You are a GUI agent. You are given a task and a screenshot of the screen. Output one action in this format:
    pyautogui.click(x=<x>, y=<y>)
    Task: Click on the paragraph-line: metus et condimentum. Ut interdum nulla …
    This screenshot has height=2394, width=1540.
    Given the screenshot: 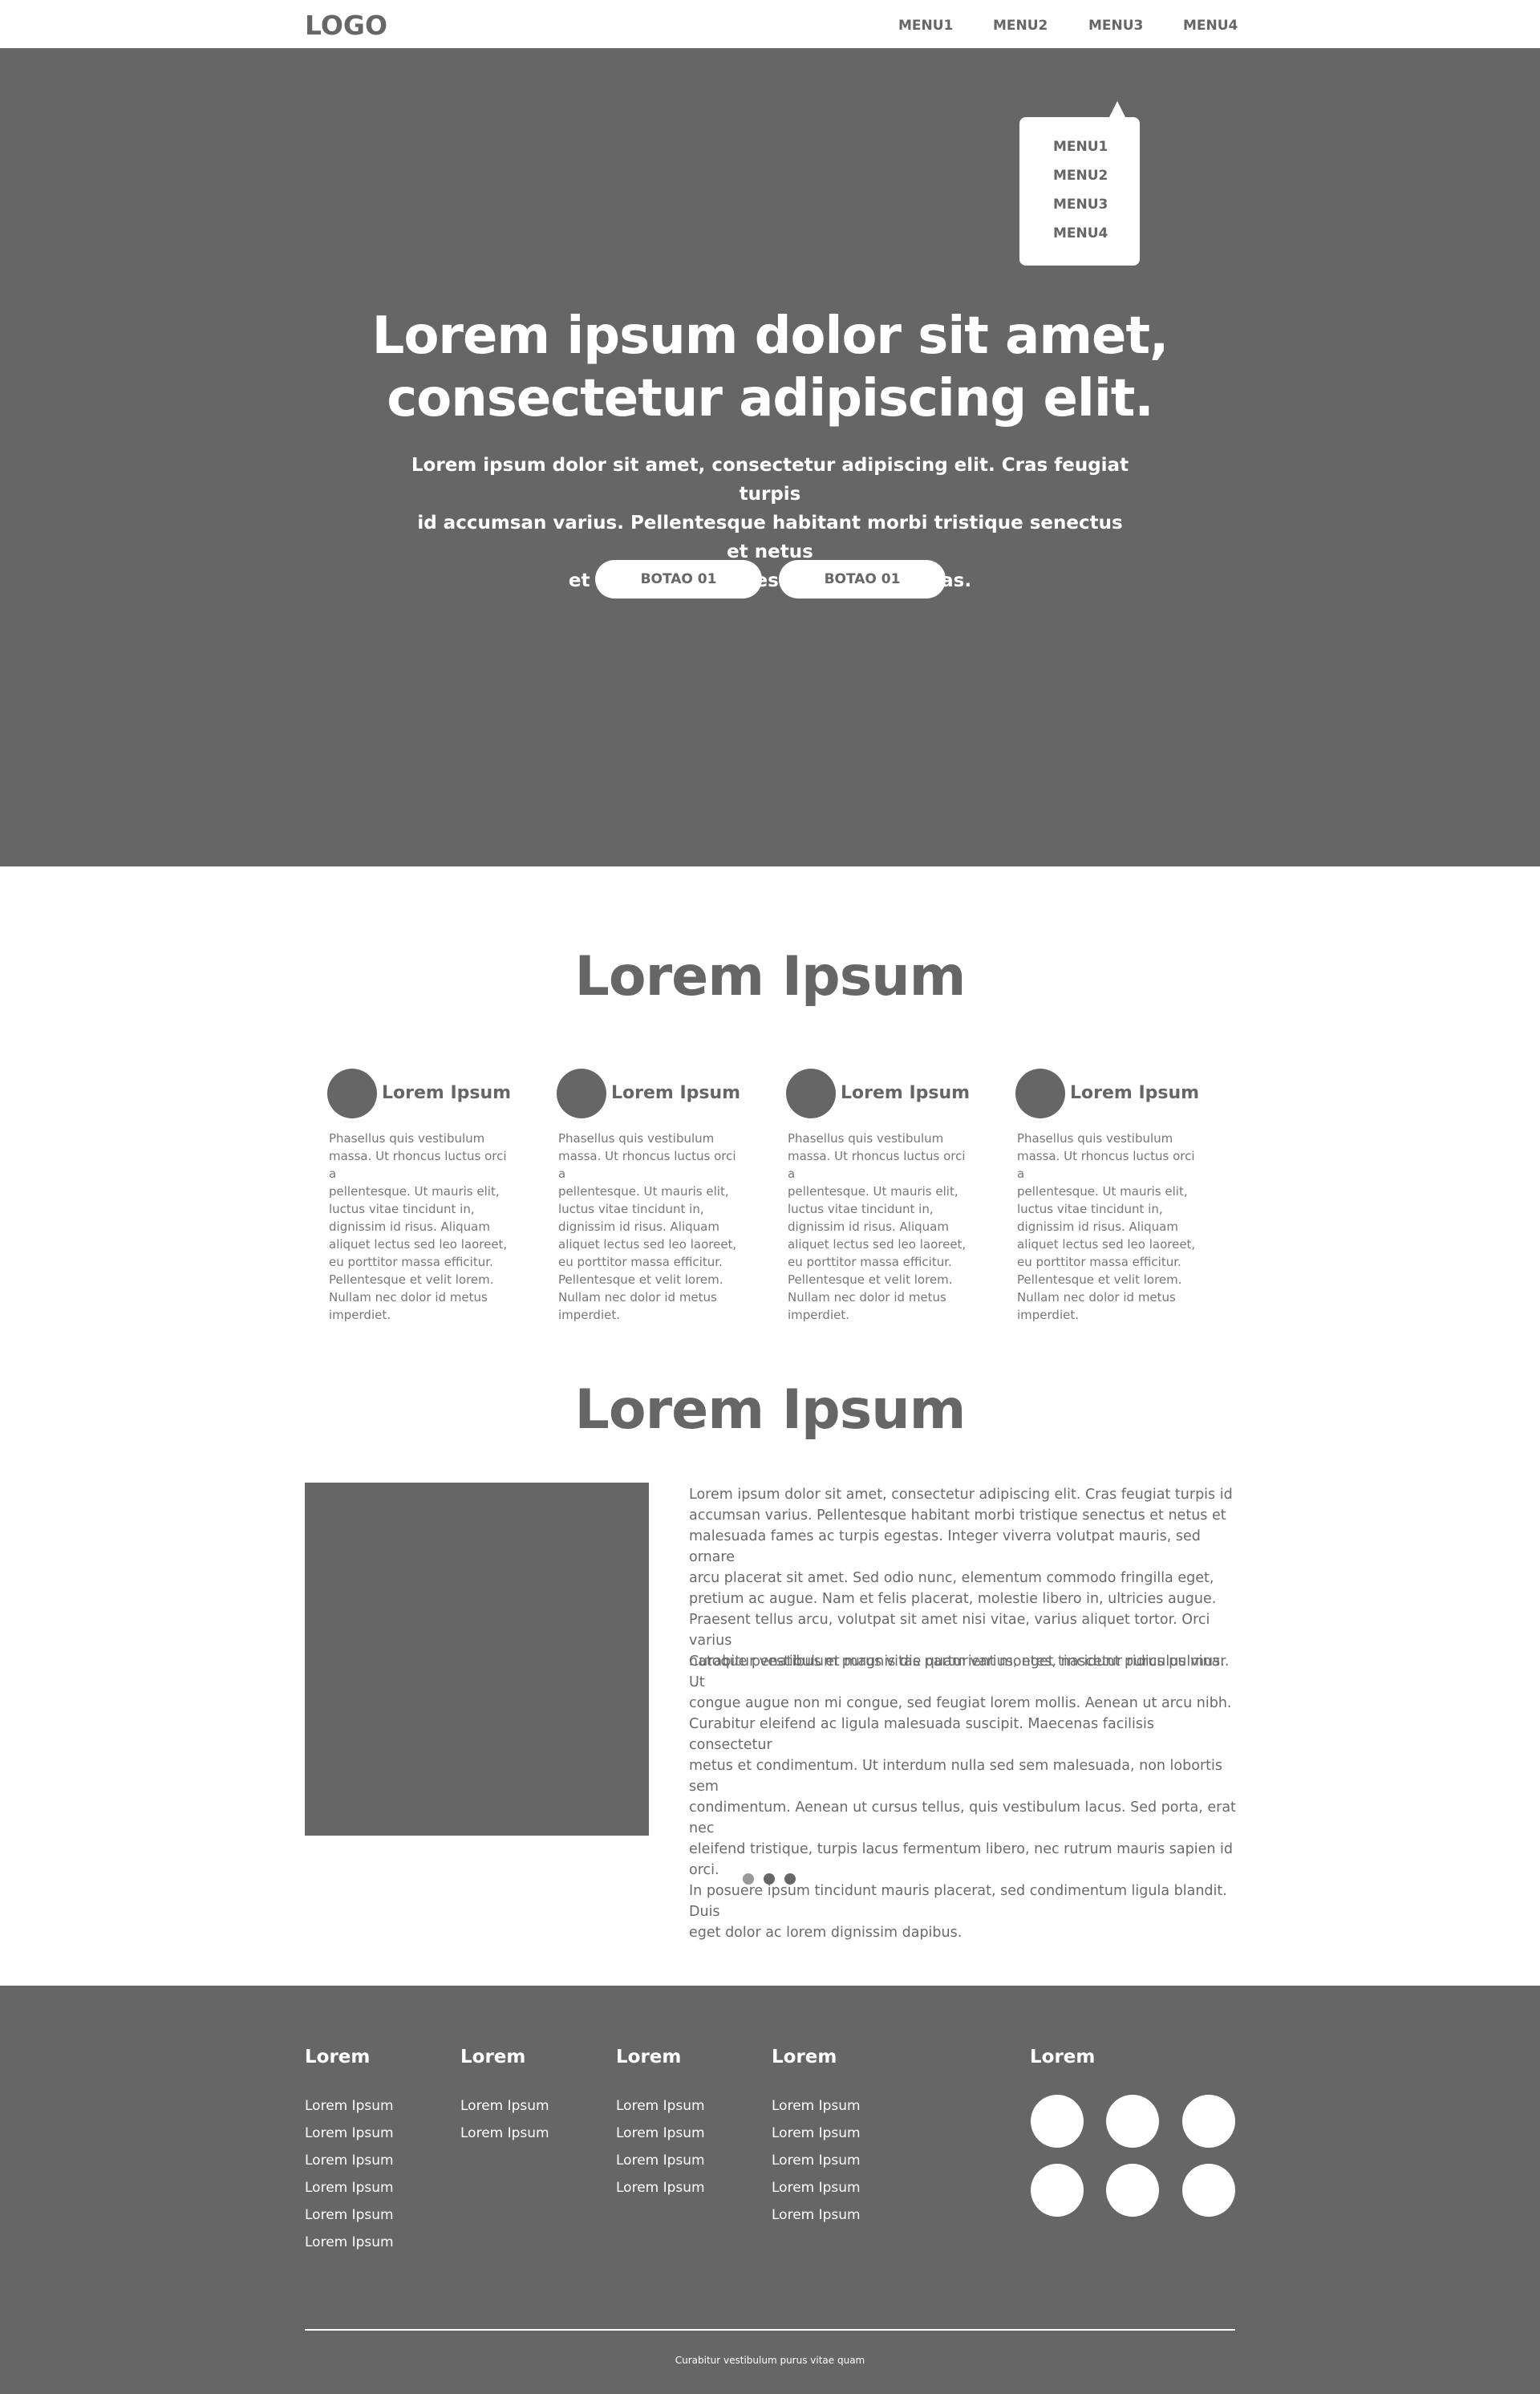 What is the action you would take?
    pyautogui.click(x=955, y=1776)
    